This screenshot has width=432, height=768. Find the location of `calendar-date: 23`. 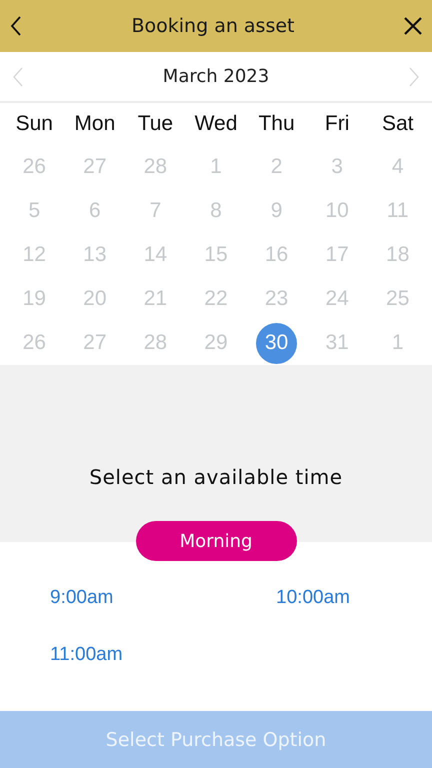

calendar-date: 23 is located at coordinates (277, 299).